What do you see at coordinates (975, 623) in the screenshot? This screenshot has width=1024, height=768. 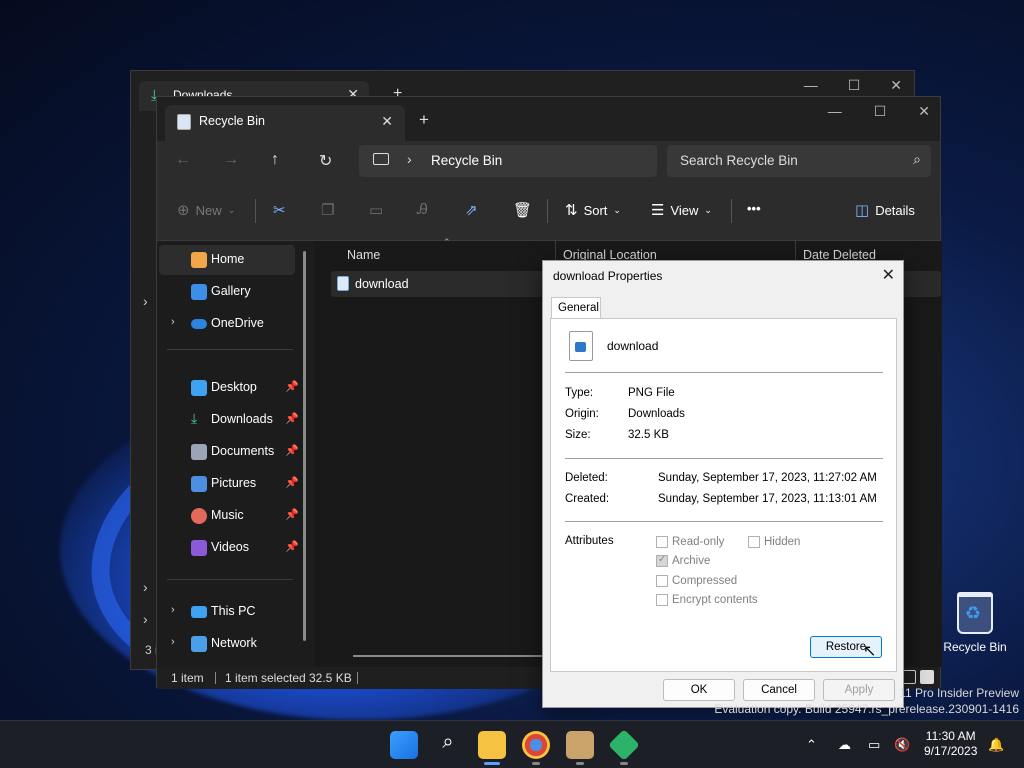 I see `desktop-icon-recycle-bin: Recycle Bin` at bounding box center [975, 623].